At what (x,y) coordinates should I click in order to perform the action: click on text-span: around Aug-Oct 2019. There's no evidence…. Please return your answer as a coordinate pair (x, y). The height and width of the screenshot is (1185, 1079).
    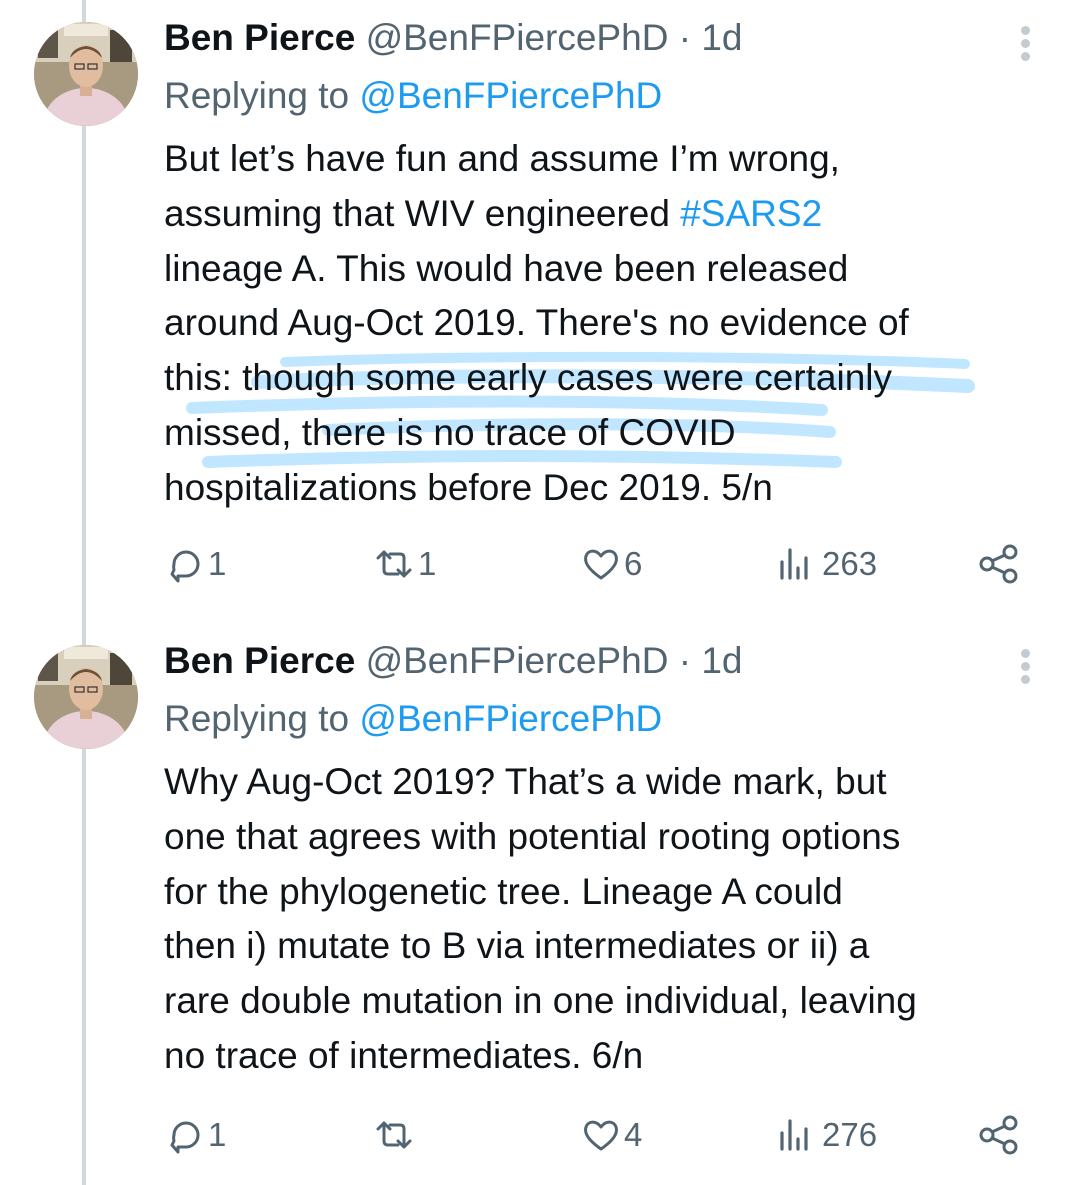
    Looking at the image, I should click on (536, 323).